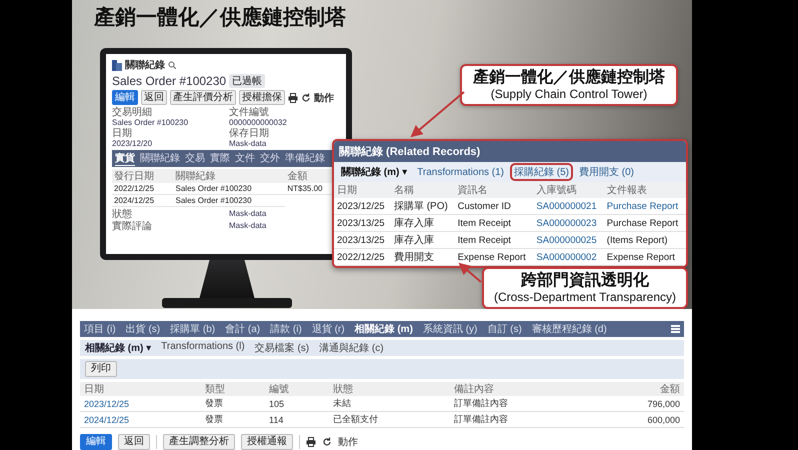 This screenshot has width=798, height=450. What do you see at coordinates (422, 206) in the screenshot?
I see `table-cell: 採購單 (PO)` at bounding box center [422, 206].